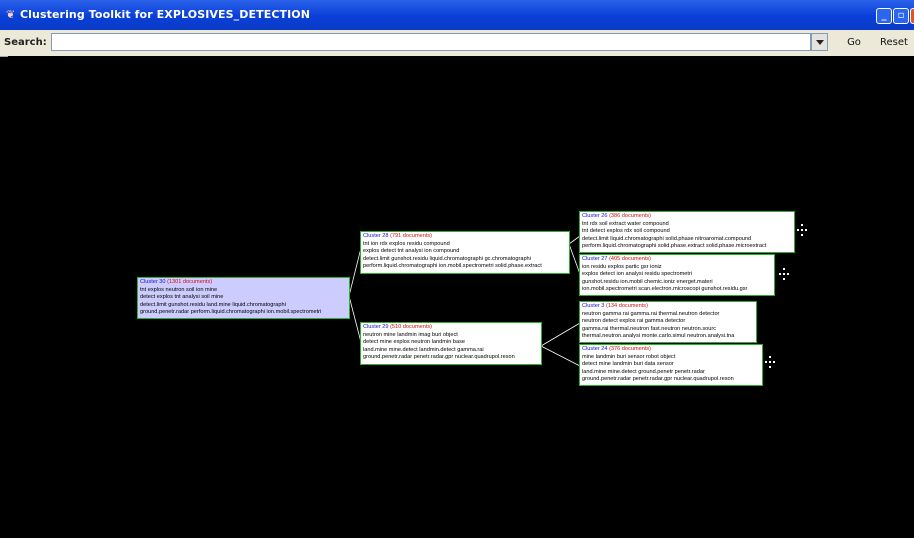 This screenshot has width=914, height=538. I want to click on maximize-icon: ▫, so click(901, 16).